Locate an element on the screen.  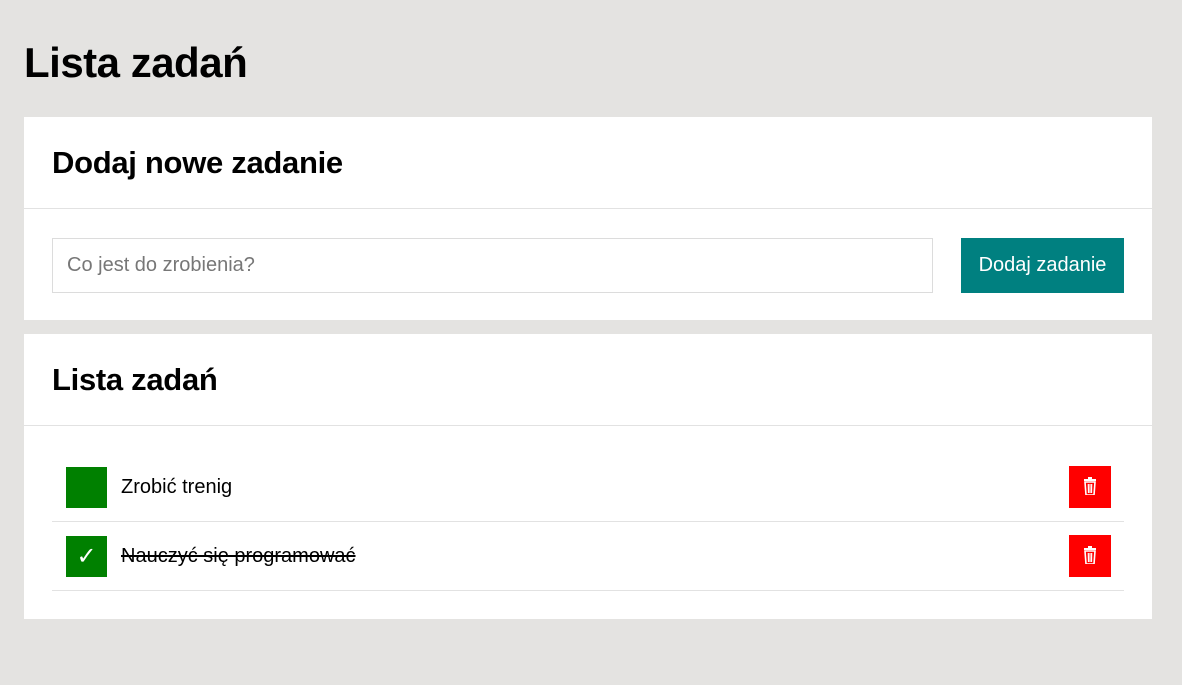
task-row: ✓ Nauczyć się programować is located at coordinates (588, 556).